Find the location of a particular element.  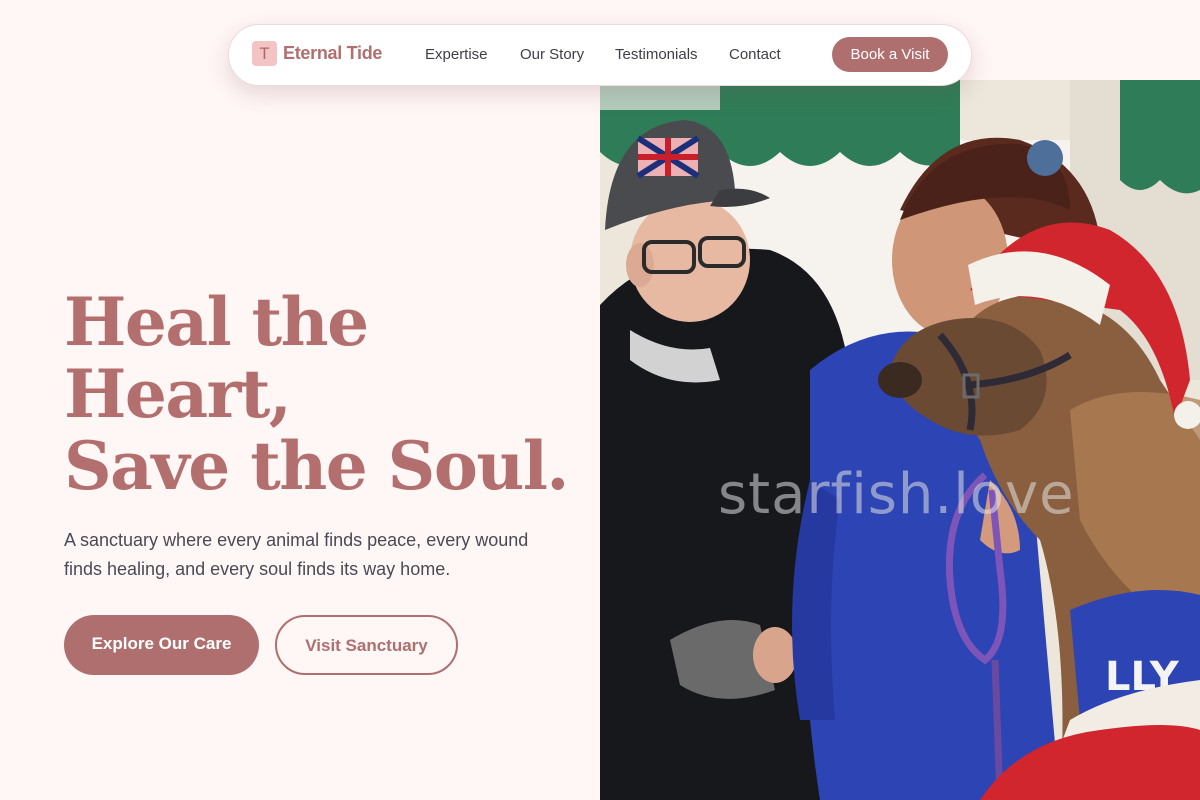

image-watermark: starfish.love is located at coordinates (896, 494).